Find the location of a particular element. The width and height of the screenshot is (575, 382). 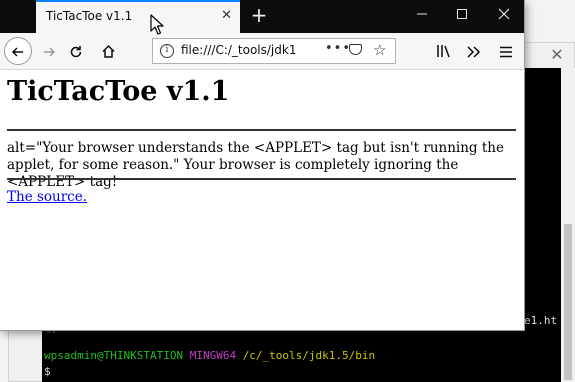

back-button is located at coordinates (18, 51).